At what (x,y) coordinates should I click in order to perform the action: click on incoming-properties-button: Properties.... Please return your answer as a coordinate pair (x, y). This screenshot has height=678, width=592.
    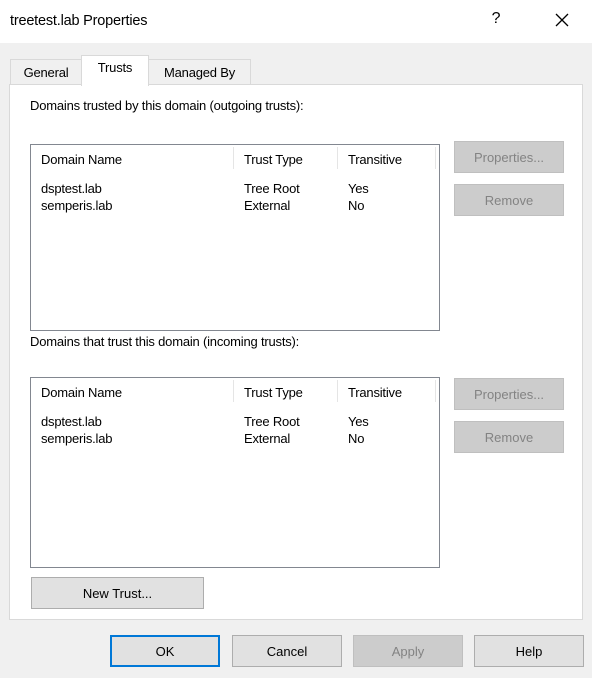
    Looking at the image, I should click on (509, 394).